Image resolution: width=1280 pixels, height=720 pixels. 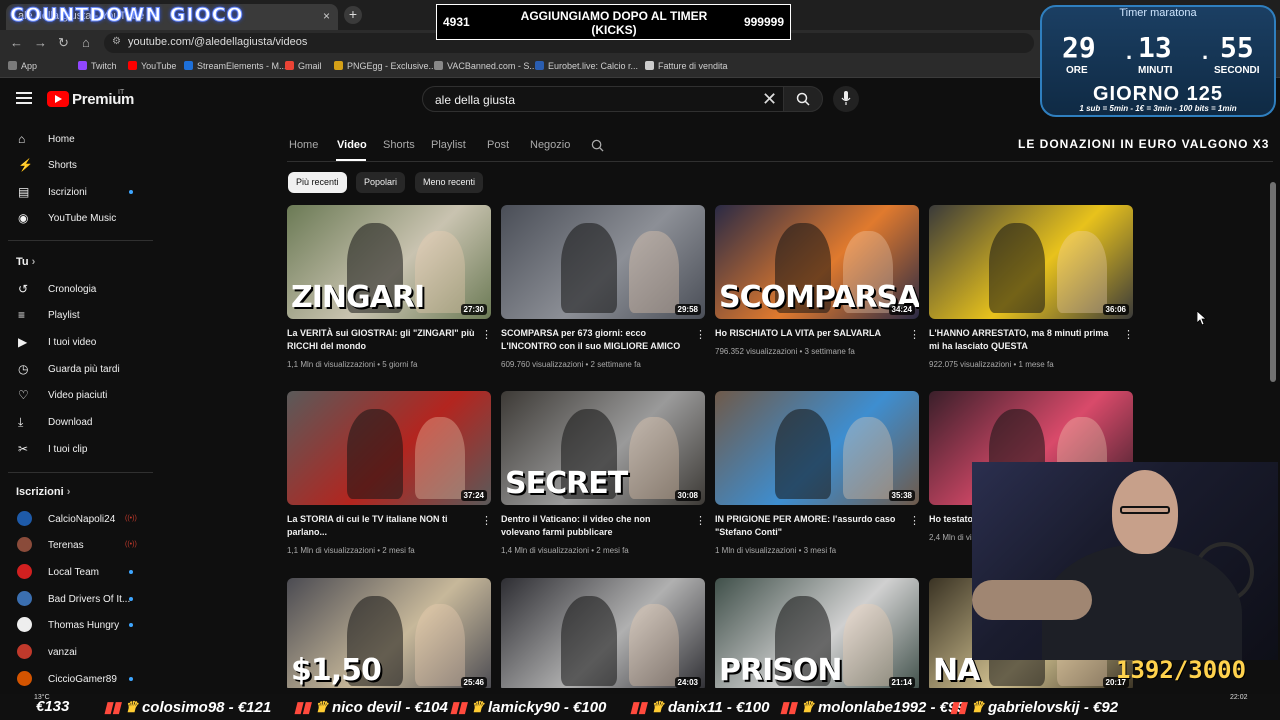 I want to click on thumbnail-figure, so click(x=375, y=454).